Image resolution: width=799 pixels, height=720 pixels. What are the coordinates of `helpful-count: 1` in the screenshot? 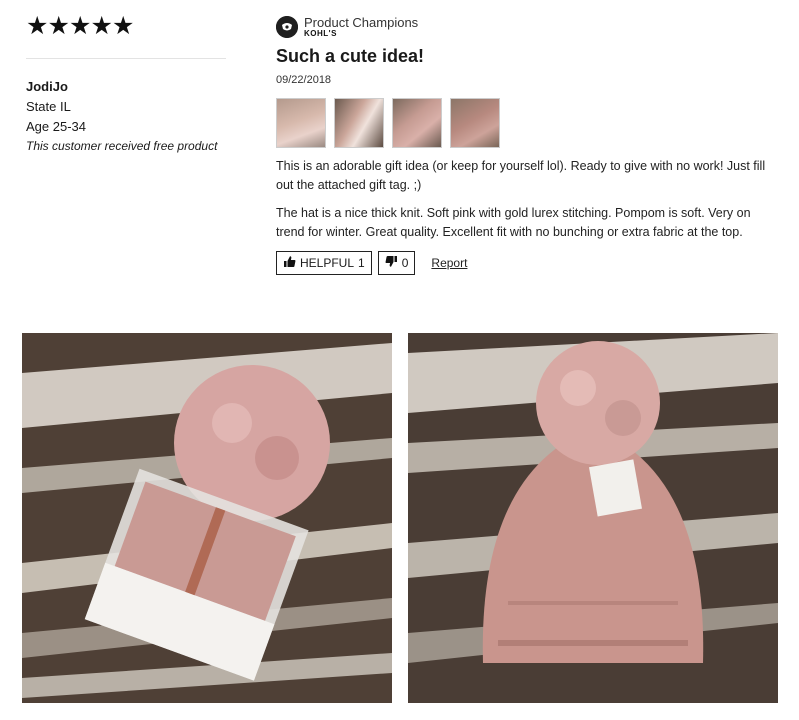 It's located at (361, 263).